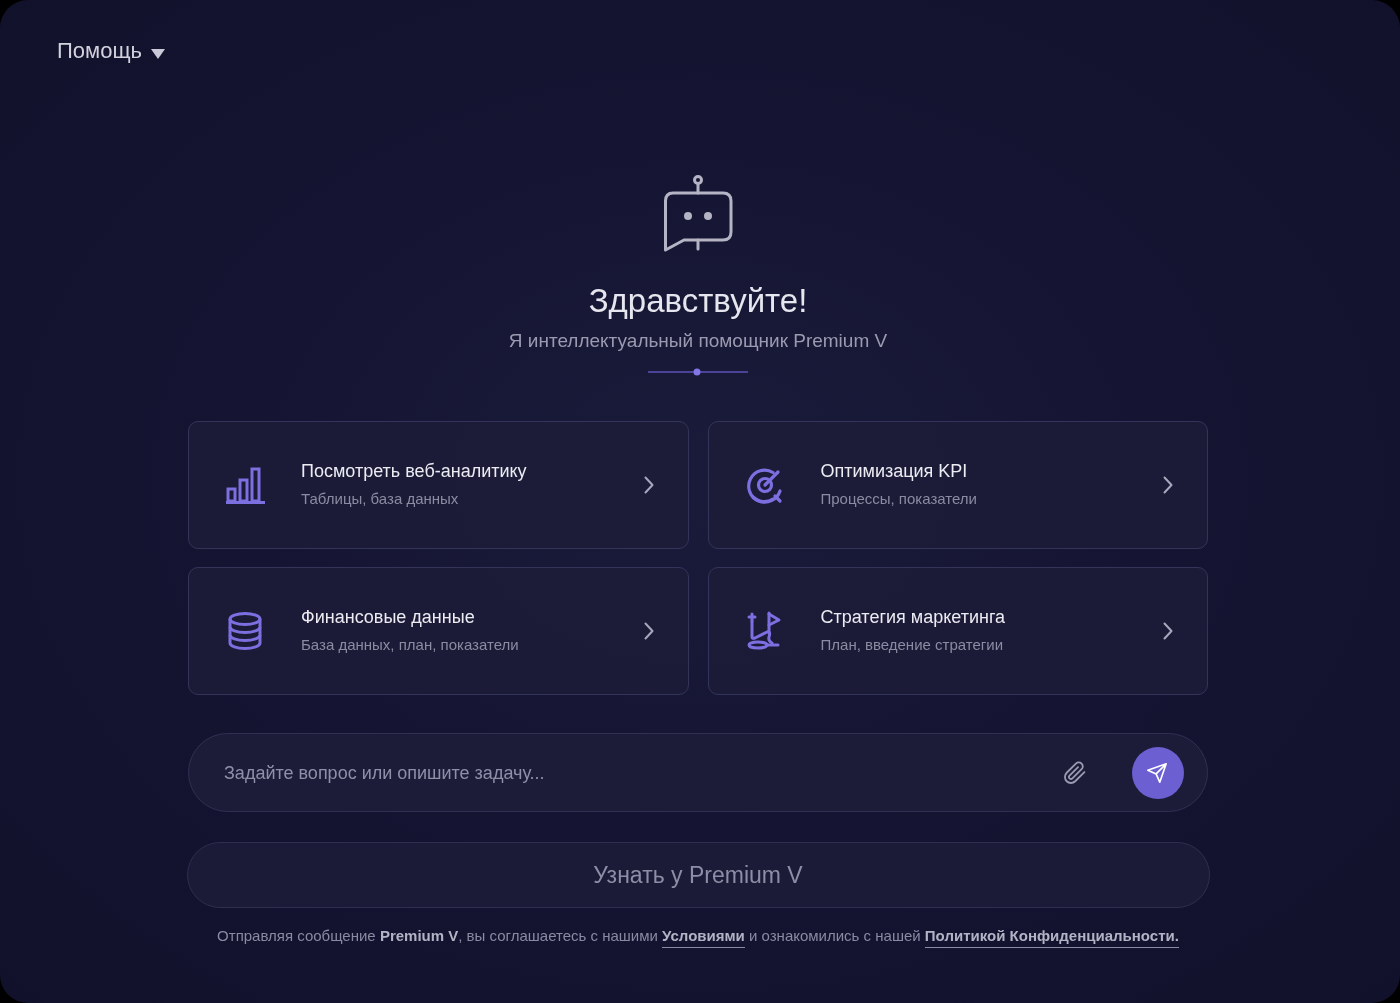 This screenshot has height=1003, width=1400. Describe the element at coordinates (245, 485) in the screenshot. I see `bar-chart-icon` at that location.